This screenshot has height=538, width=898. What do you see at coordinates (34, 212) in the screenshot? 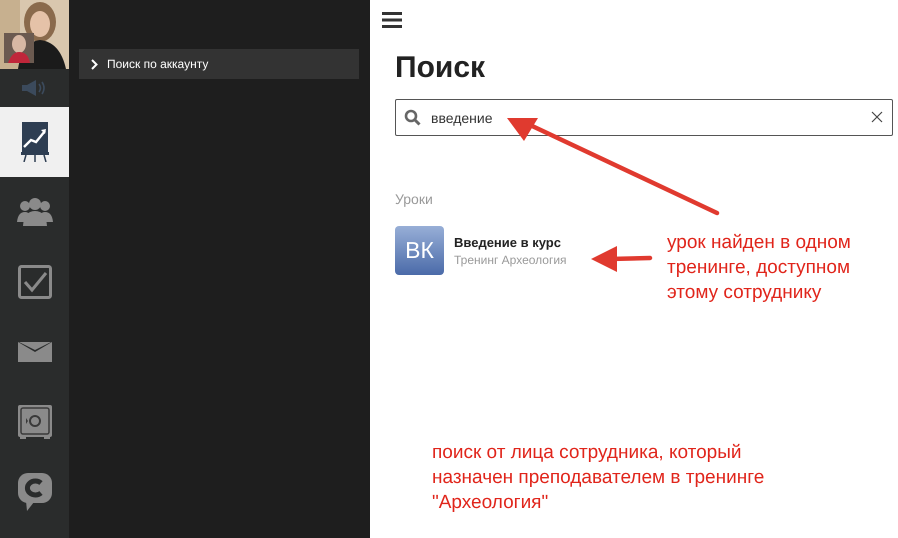
I see `users-icon` at bounding box center [34, 212].